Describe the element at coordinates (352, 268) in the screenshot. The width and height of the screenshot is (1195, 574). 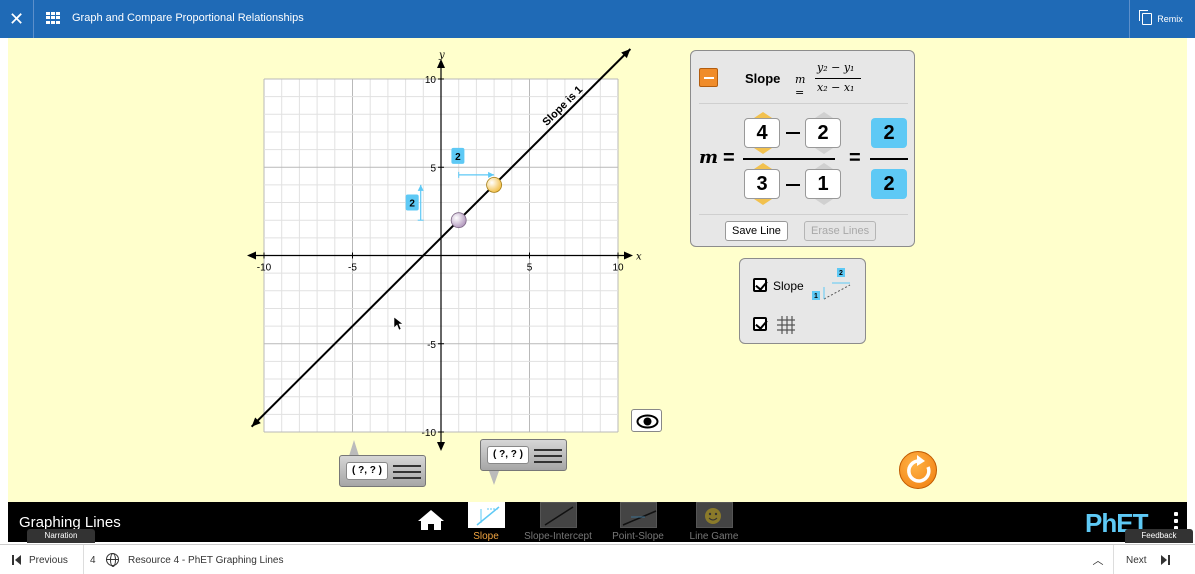
I see `x-tick-label: -5` at that location.